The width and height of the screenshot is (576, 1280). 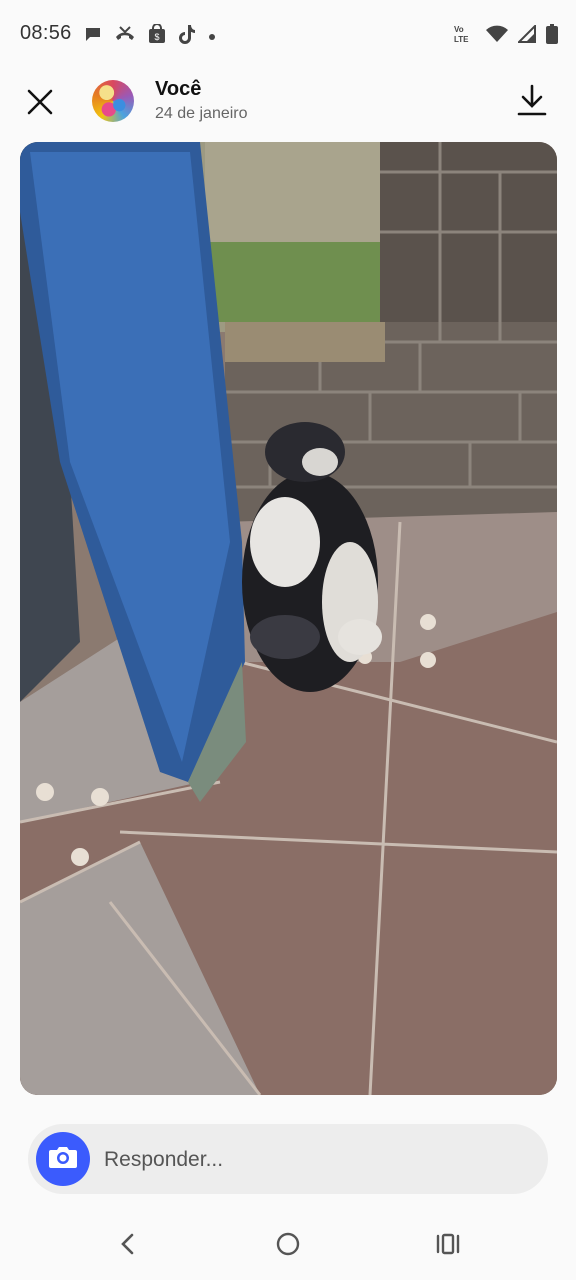 I want to click on story-title-block: Você 24 de janeiro, so click(x=201, y=100).